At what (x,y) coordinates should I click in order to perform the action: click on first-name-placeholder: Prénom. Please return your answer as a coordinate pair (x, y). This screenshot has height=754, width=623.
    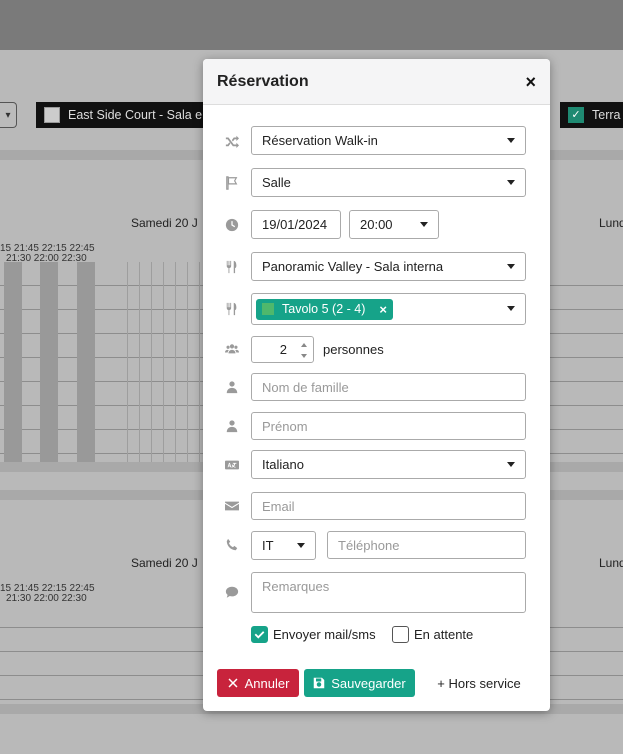
    Looking at the image, I should click on (285, 426).